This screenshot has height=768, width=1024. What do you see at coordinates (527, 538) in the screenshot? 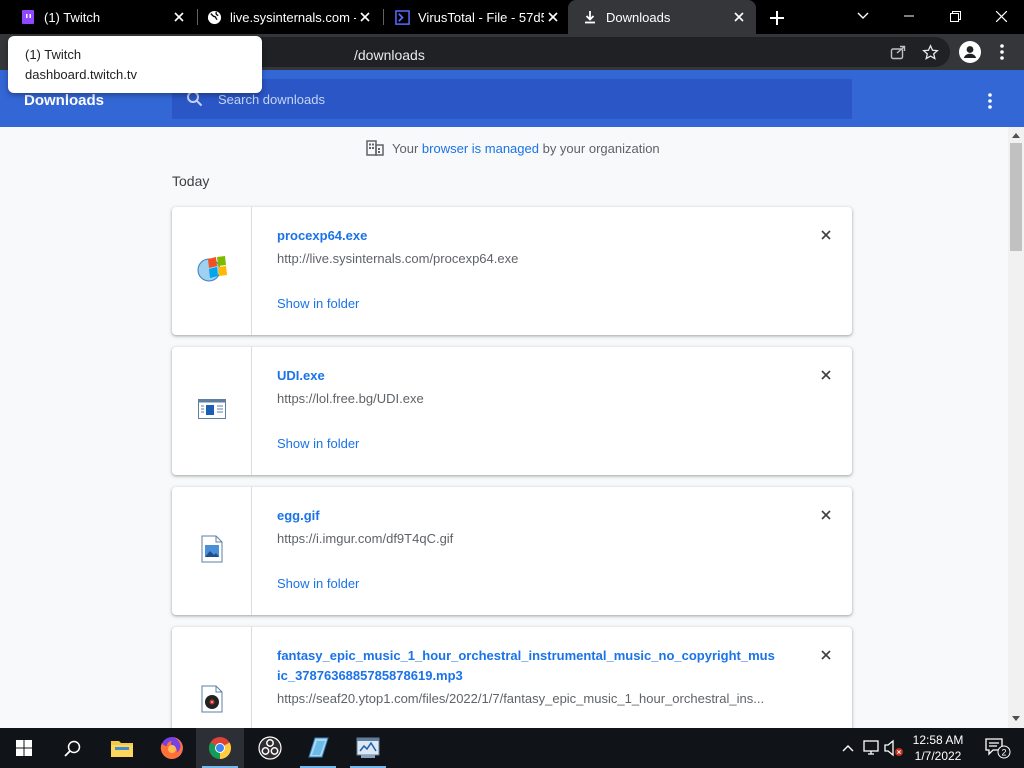
I see `file-source-url: https://i.imgur.com/df9T4qC.gif` at bounding box center [527, 538].